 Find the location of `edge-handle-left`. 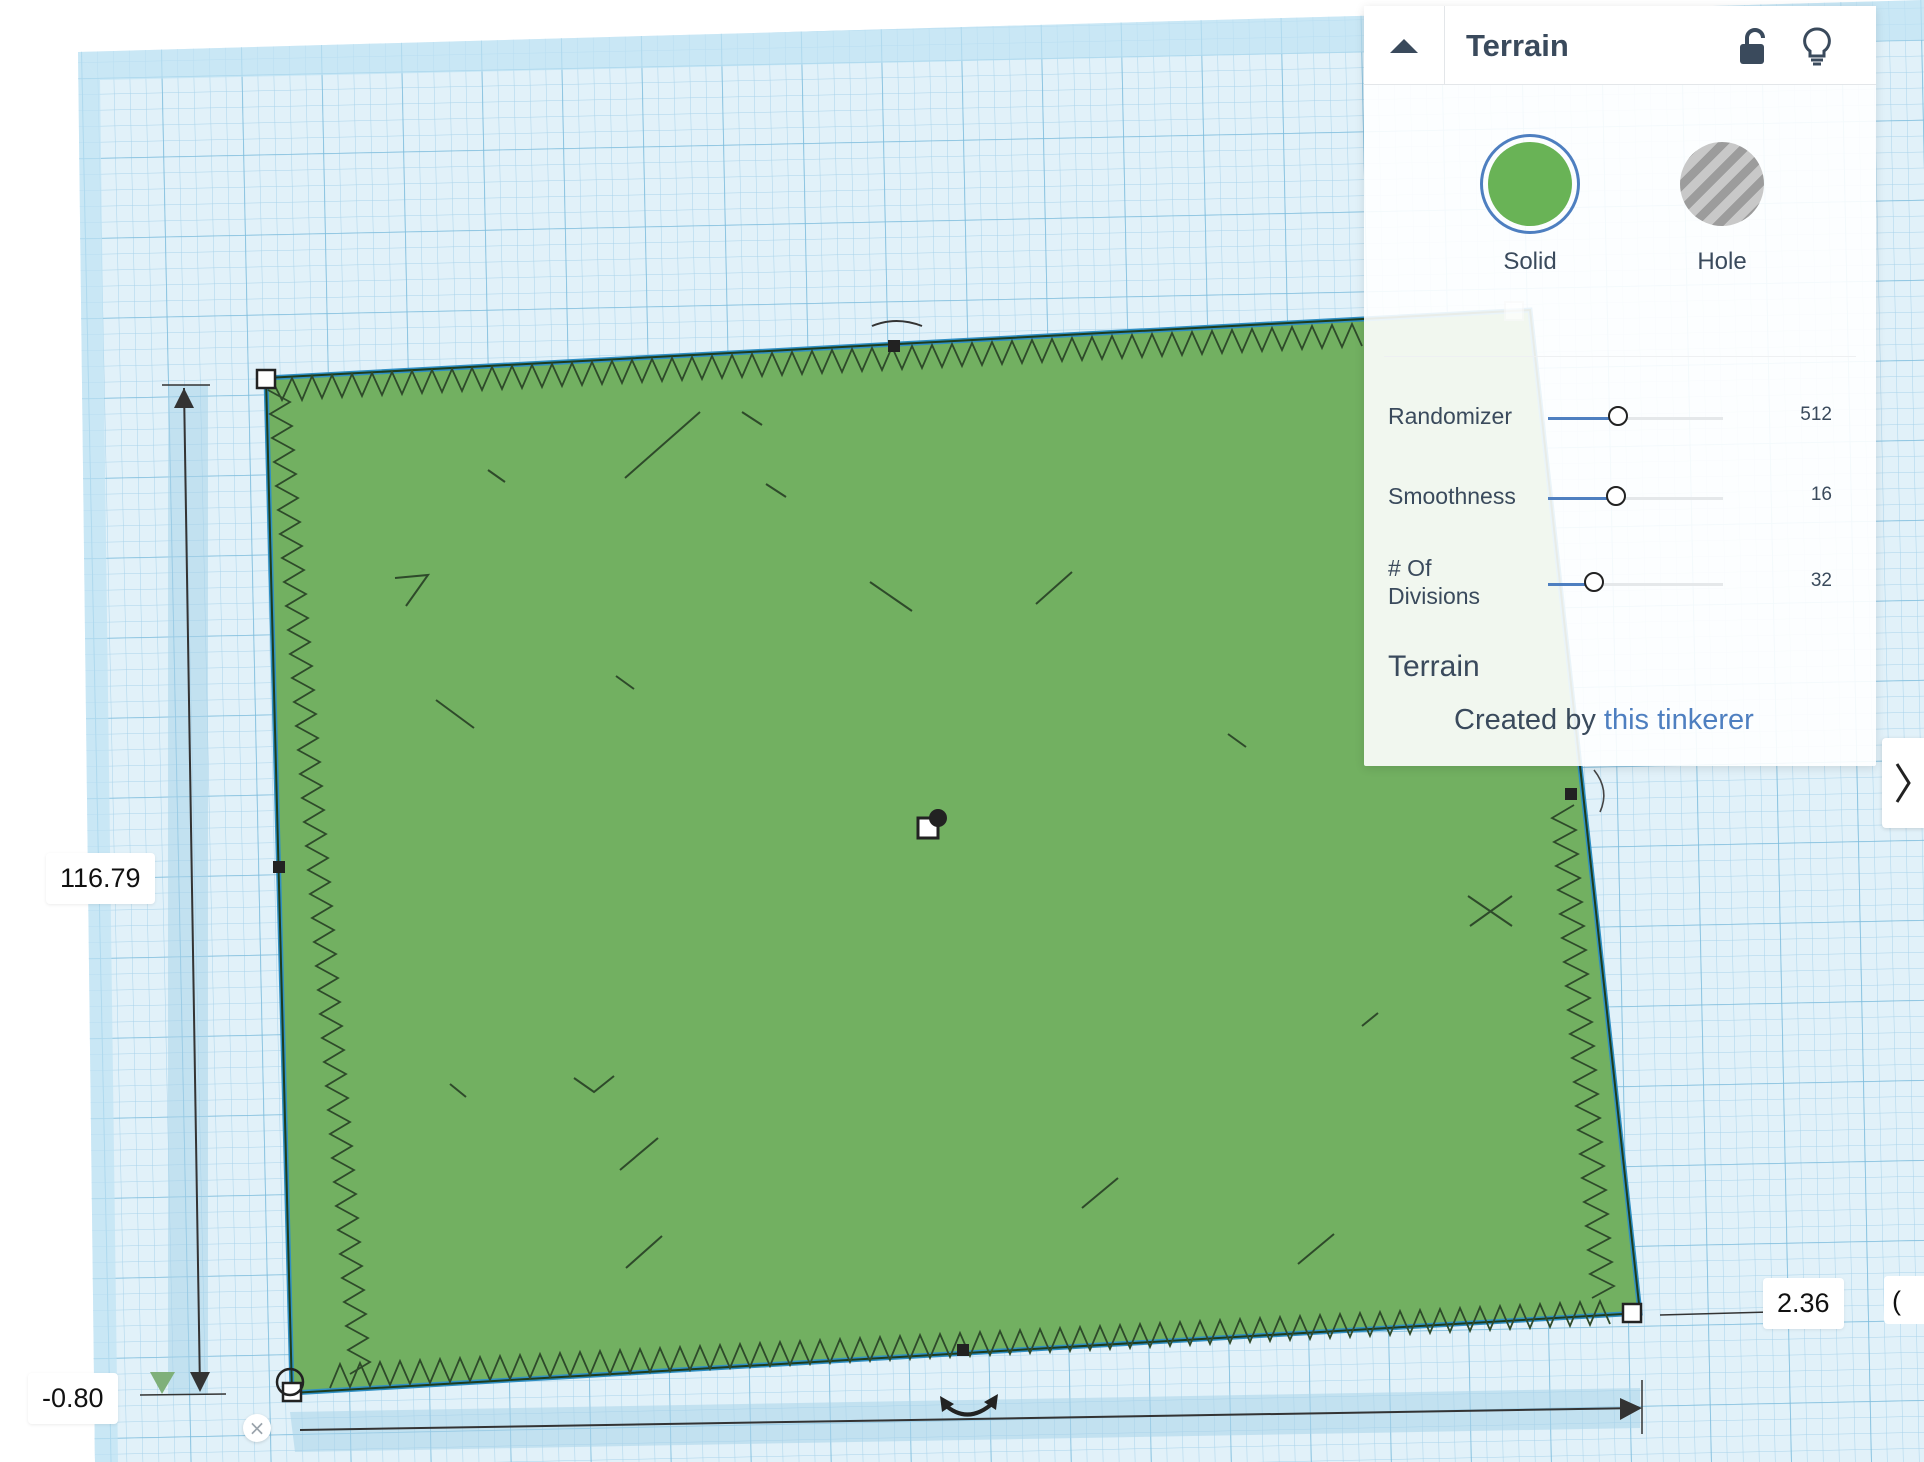

edge-handle-left is located at coordinates (279, 867).